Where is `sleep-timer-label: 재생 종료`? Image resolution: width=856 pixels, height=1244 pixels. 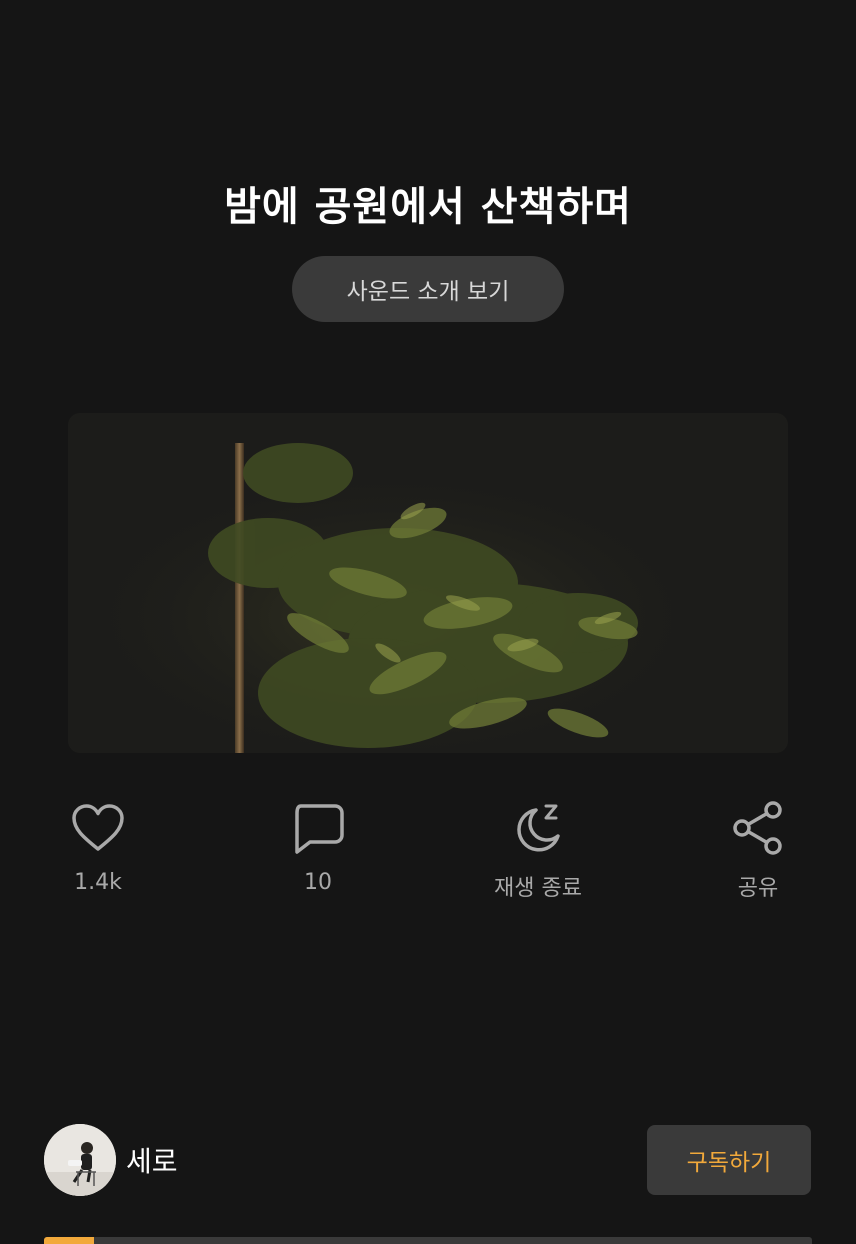
sleep-timer-label: 재생 종료 is located at coordinates (538, 888).